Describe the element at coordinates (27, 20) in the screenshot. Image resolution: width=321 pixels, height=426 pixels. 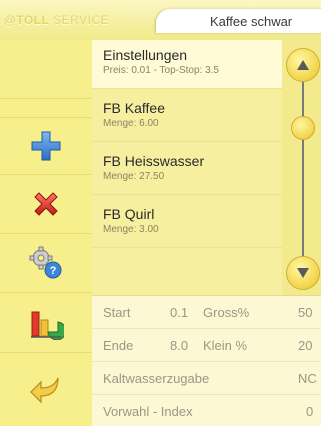
I see `brand-name: @TOLL` at that location.